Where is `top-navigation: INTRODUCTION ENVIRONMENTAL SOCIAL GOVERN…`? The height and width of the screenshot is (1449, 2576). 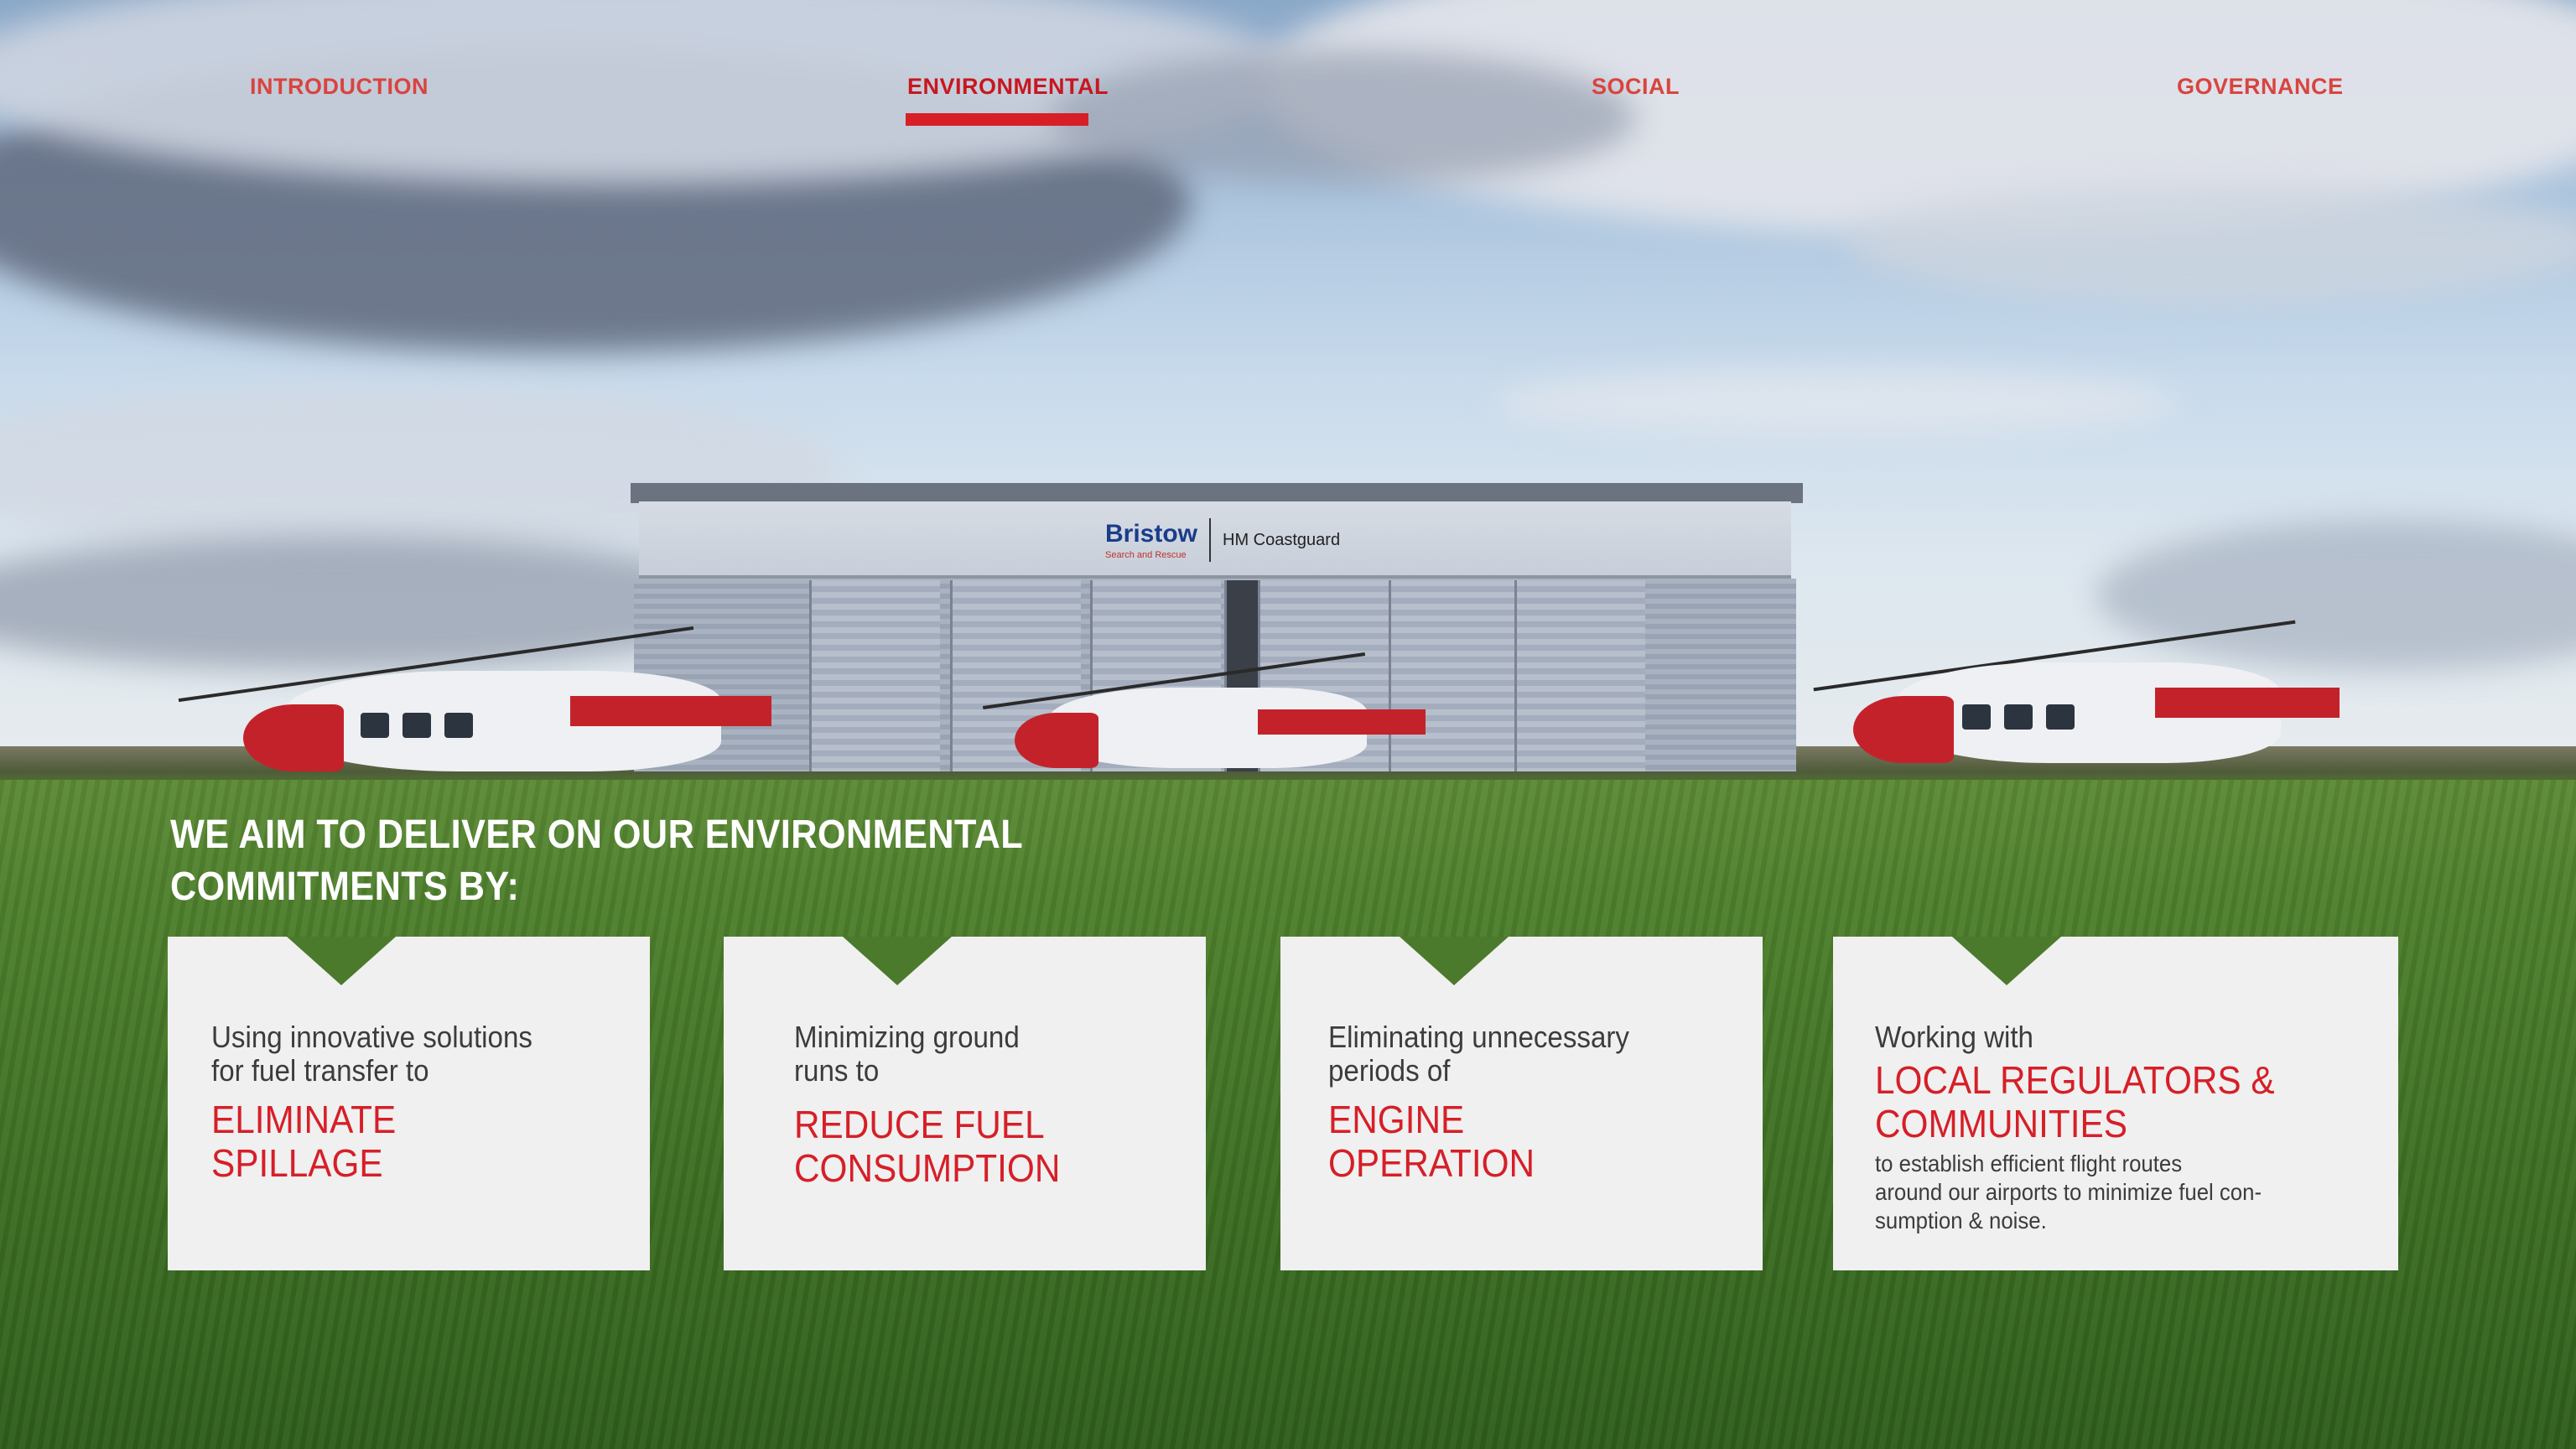
top-navigation: INTRODUCTION ENVIRONMENTAL SOCIAL GOVERN… is located at coordinates (1288, 67).